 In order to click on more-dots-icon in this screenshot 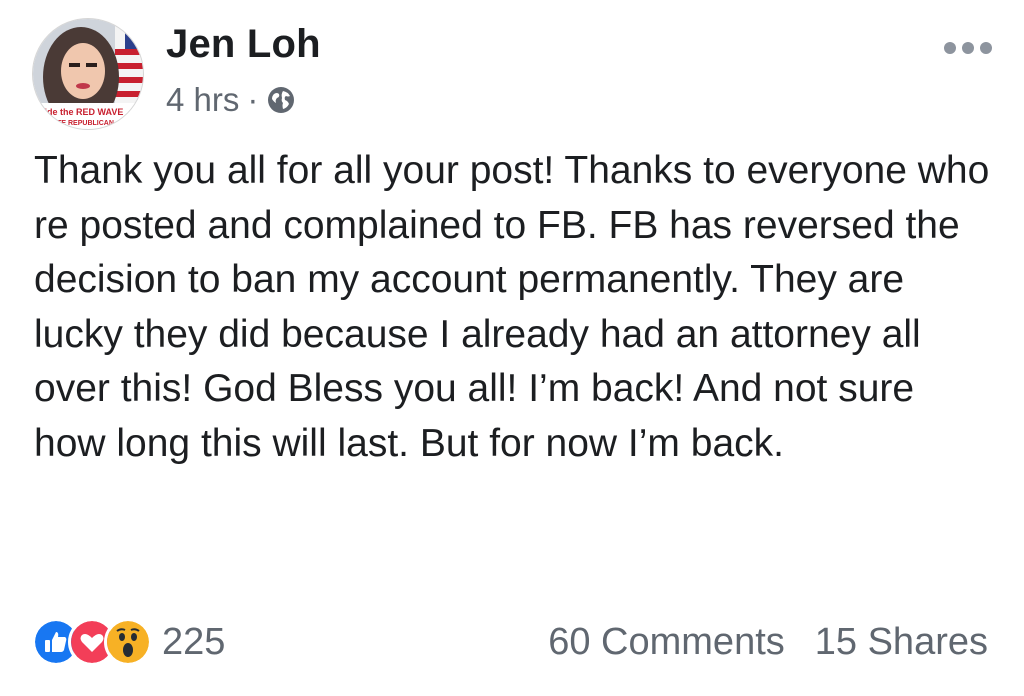, I will do `click(968, 48)`.